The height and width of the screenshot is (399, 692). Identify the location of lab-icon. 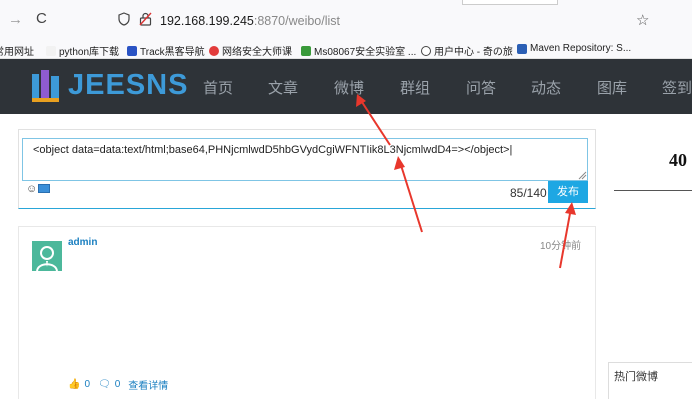
(306, 50).